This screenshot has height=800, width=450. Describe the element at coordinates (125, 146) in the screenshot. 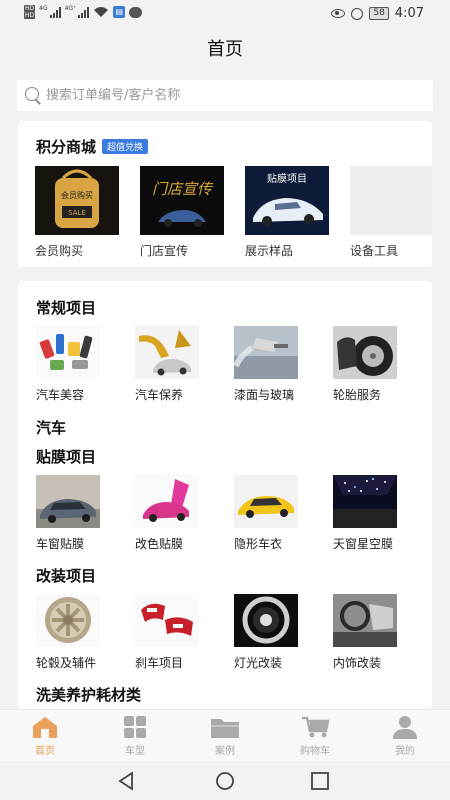

I see `value-exchange-badge: 超值兑换` at that location.